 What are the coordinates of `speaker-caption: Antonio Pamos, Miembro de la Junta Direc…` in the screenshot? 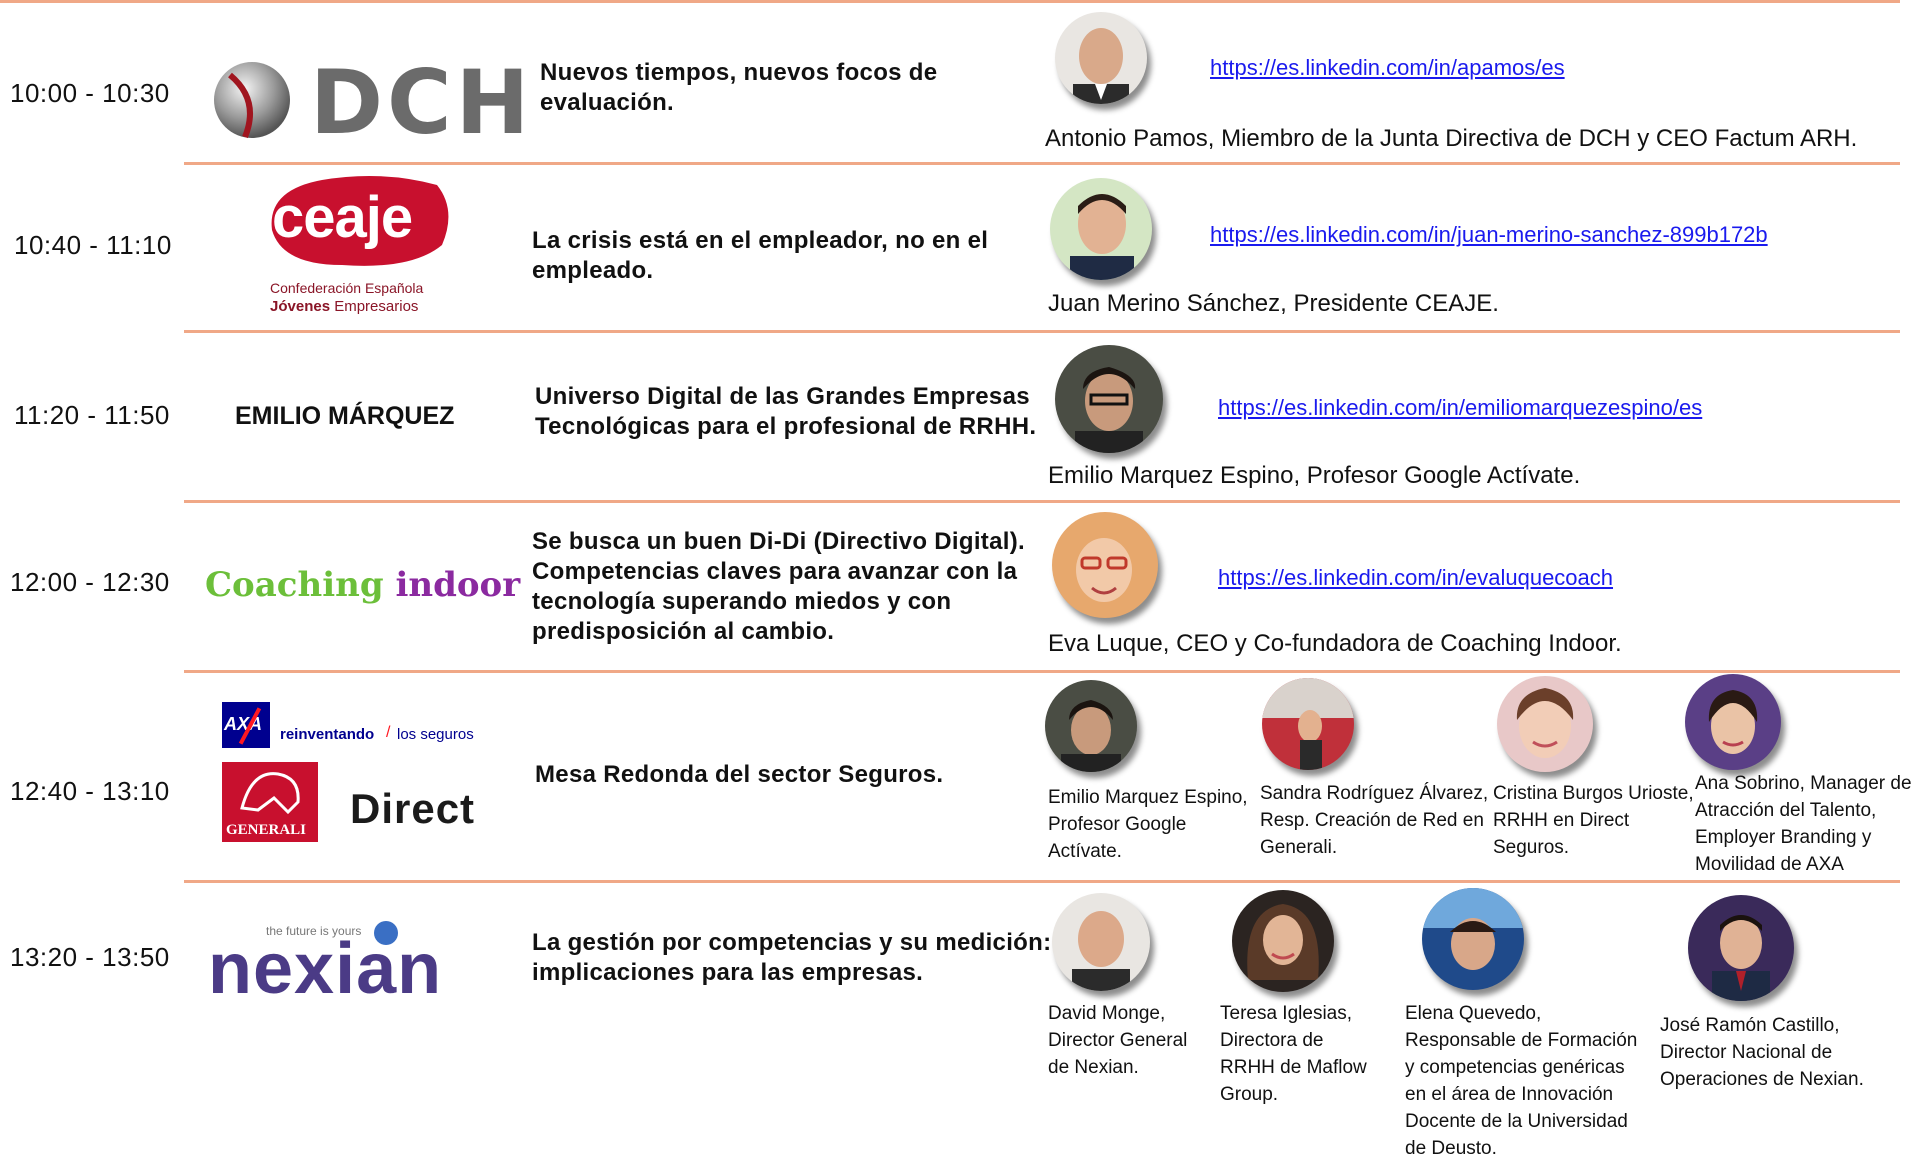 It's located at (1451, 138).